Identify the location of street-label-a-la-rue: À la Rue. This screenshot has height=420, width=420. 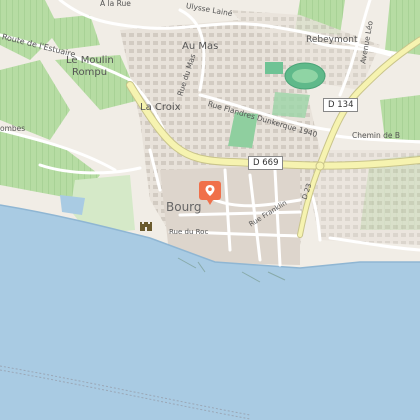
(115, 4).